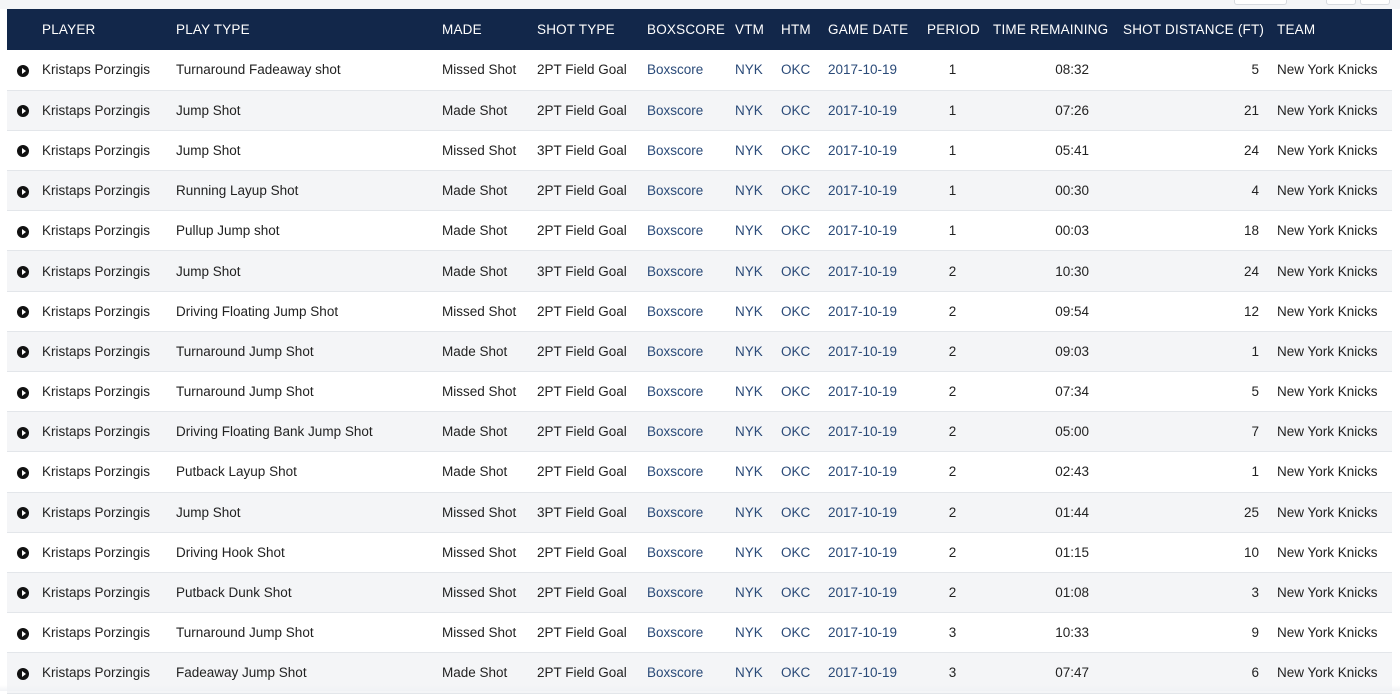 The height and width of the screenshot is (694, 1400). I want to click on header-team: TEAM, so click(1332, 29).